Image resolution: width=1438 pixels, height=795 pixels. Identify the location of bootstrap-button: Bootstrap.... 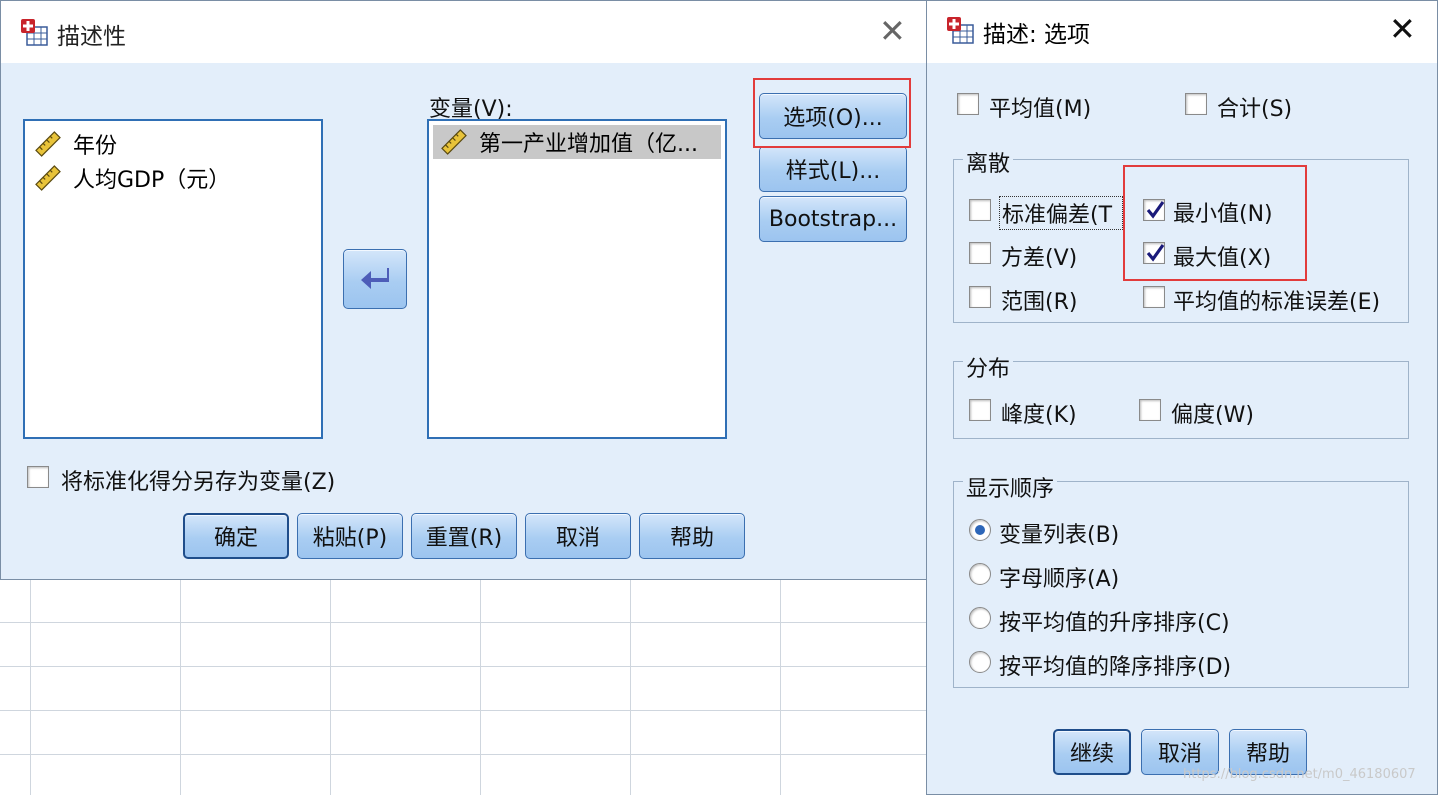
(833, 219).